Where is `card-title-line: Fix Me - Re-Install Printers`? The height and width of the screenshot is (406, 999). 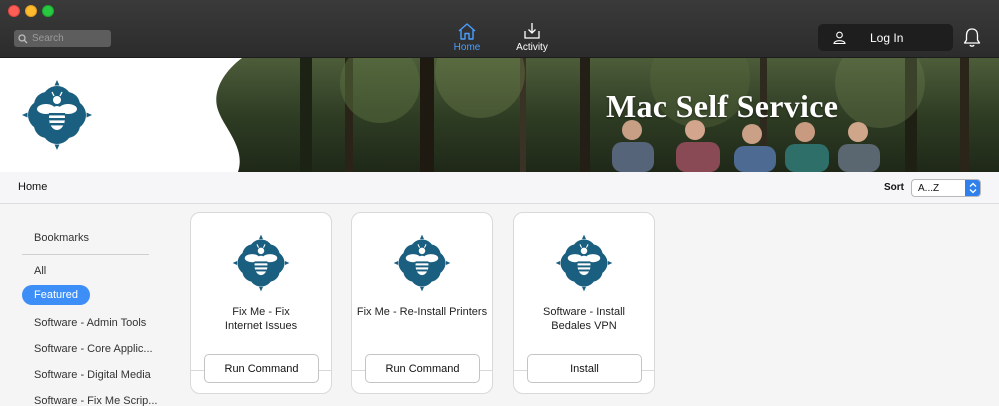 card-title-line: Fix Me - Re-Install Printers is located at coordinates (422, 312).